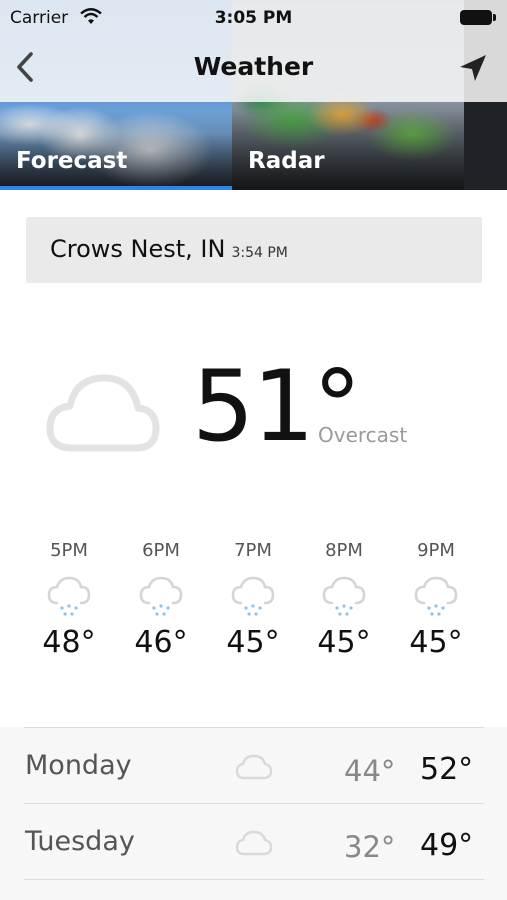  I want to click on high-temperature: 52°, so click(447, 769).